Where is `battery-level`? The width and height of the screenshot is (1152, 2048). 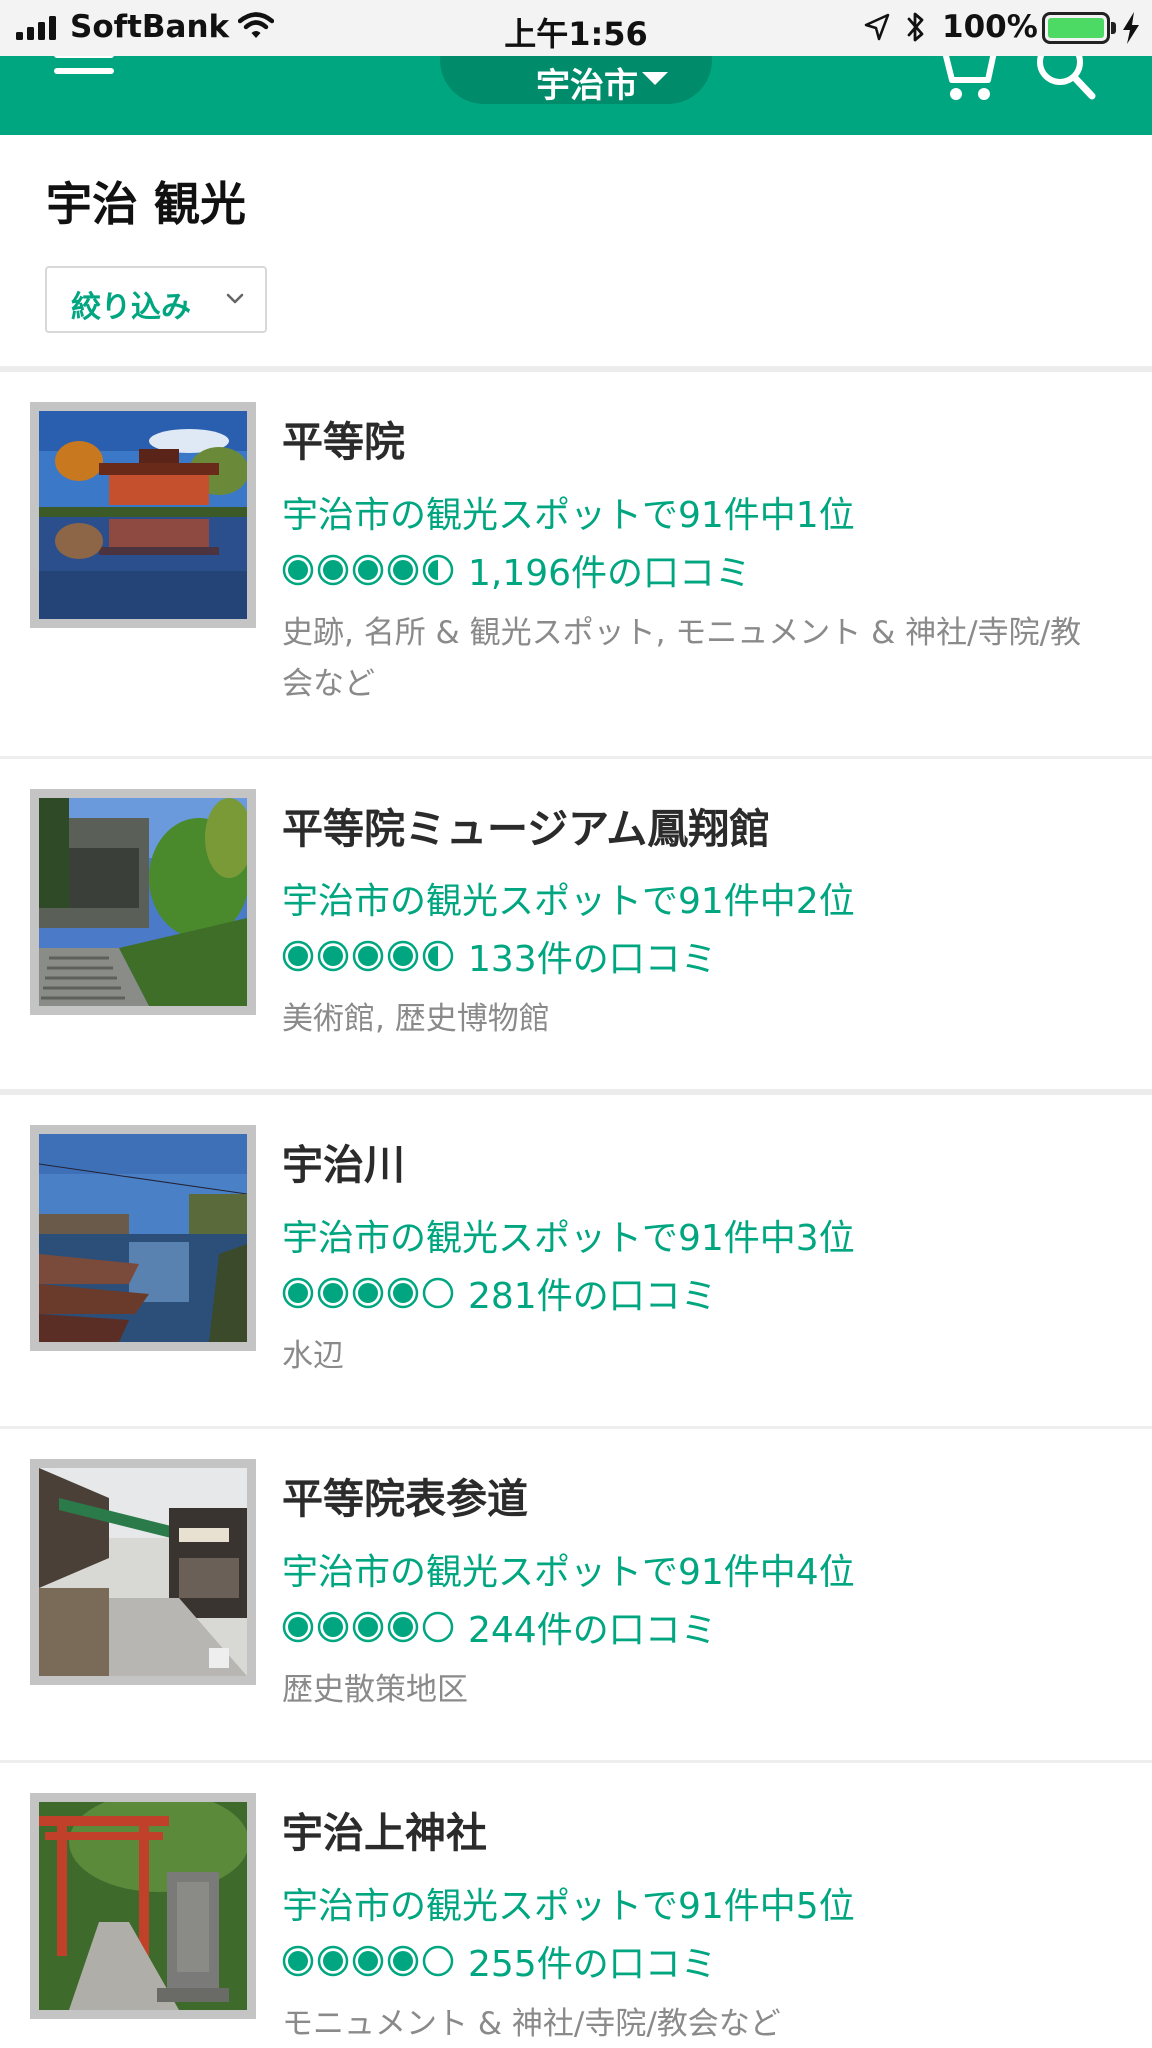 battery-level is located at coordinates (1076, 28).